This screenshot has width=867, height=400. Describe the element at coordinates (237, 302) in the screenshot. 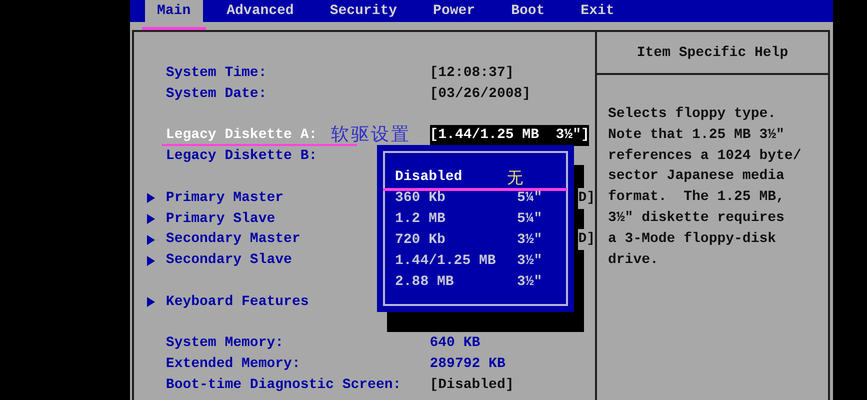

I see `setting-label: Keyboard Features` at that location.